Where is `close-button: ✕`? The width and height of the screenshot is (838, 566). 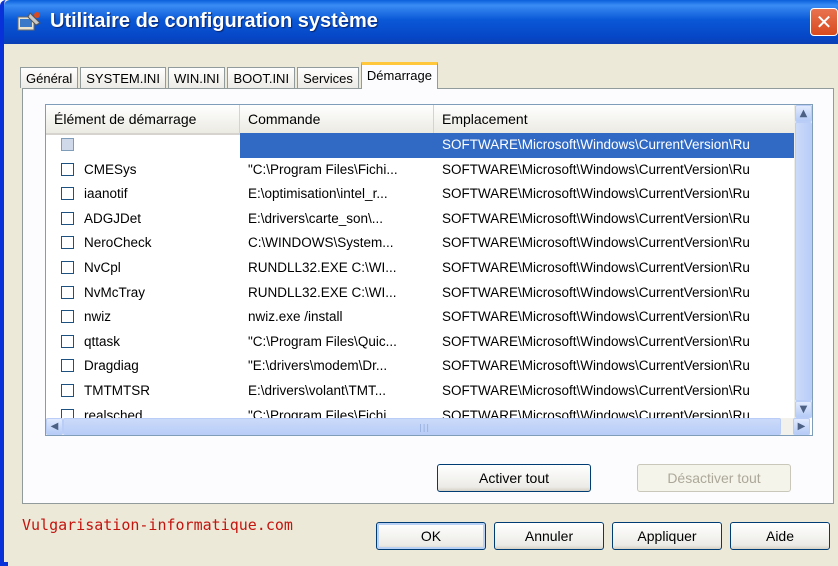
close-button: ✕ is located at coordinates (824, 22).